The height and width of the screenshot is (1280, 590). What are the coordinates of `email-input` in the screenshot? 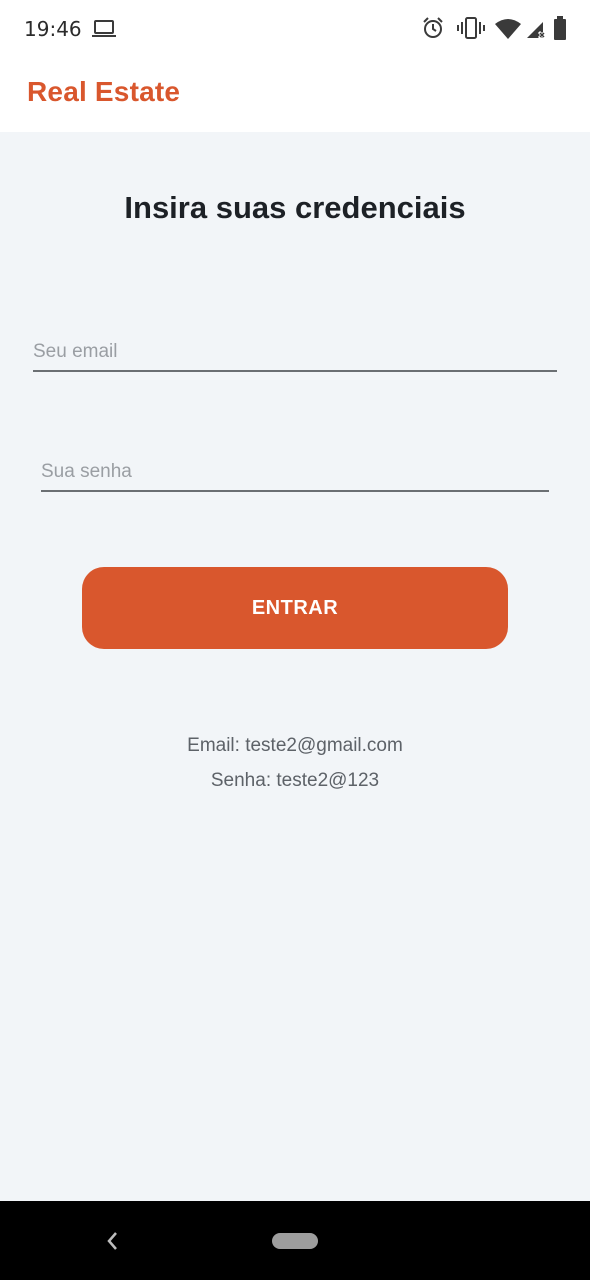 It's located at (295, 352).